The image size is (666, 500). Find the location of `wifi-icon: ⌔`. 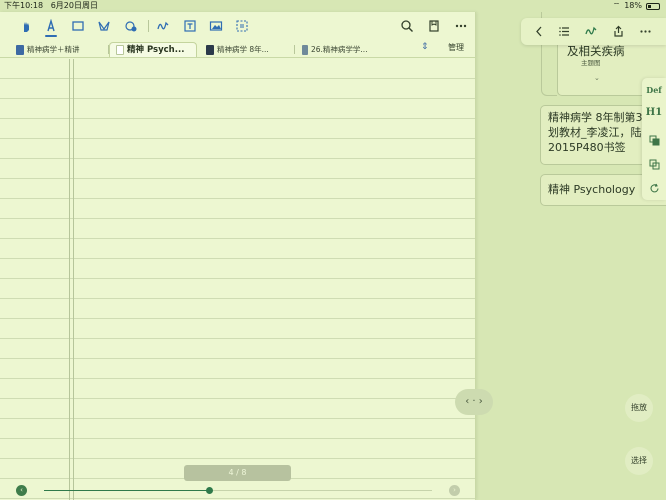

wifi-icon: ⌔ is located at coordinates (616, 5).